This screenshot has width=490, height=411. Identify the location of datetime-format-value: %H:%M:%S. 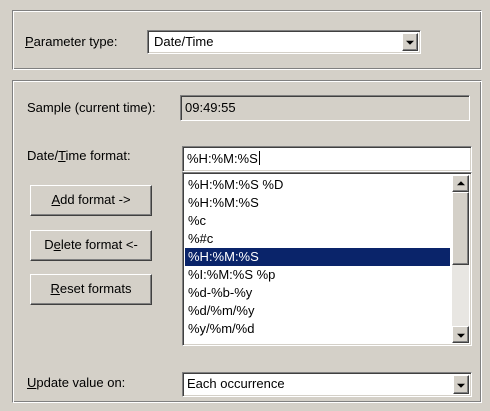
(222, 158).